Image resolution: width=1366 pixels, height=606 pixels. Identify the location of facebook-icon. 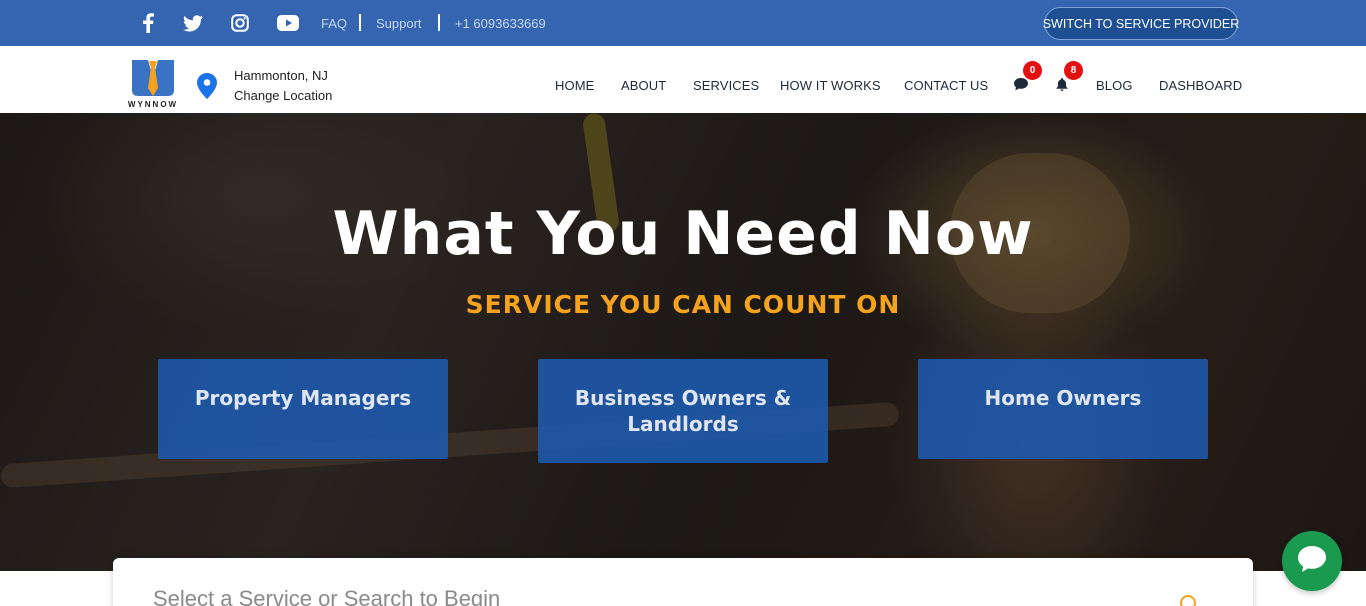
(148, 23).